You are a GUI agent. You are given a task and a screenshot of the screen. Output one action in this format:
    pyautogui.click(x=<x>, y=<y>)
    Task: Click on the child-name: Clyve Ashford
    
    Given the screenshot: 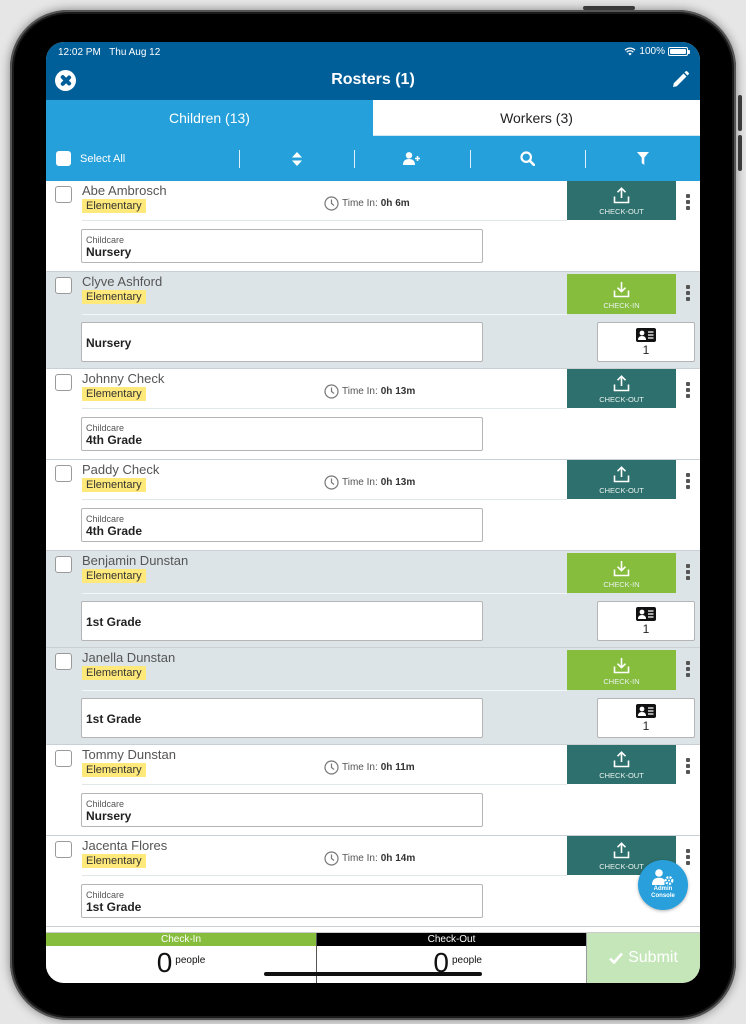 What is the action you would take?
    pyautogui.click(x=122, y=281)
    